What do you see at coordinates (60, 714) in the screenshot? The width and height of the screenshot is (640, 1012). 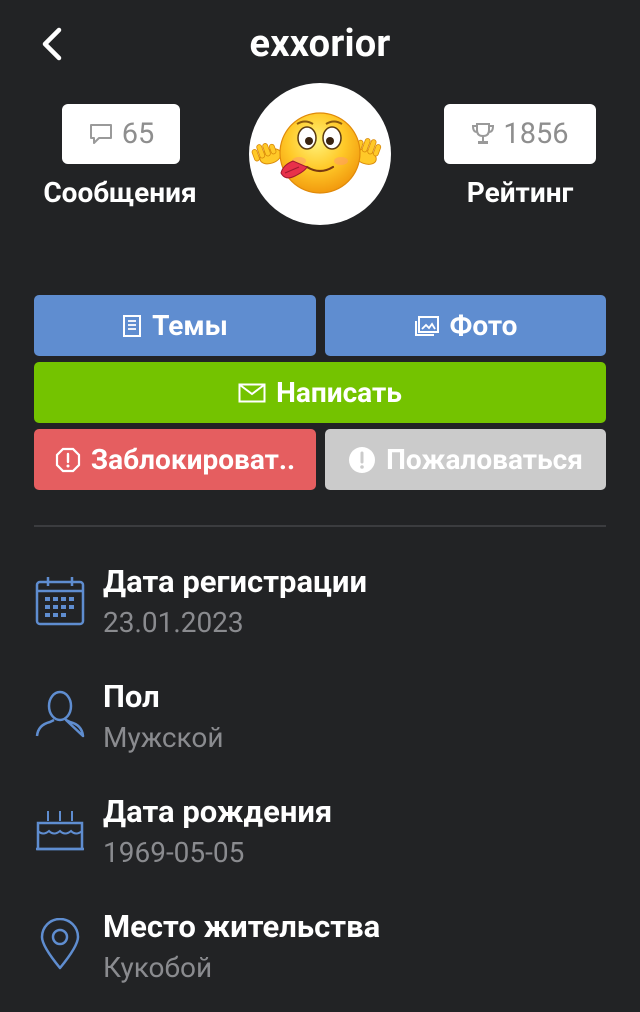 I see `user-icon` at bounding box center [60, 714].